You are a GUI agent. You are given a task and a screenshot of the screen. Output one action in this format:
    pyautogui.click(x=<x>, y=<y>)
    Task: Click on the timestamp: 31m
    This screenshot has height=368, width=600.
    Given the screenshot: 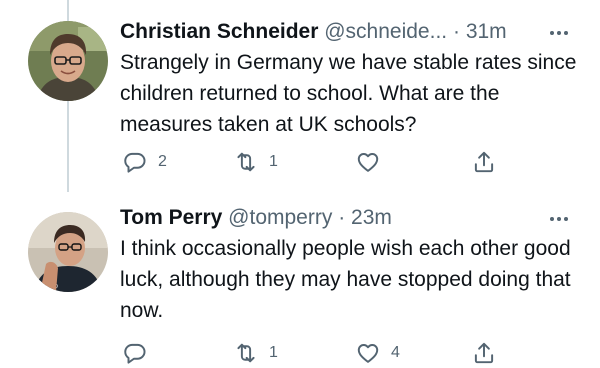 What is the action you would take?
    pyautogui.click(x=486, y=31)
    